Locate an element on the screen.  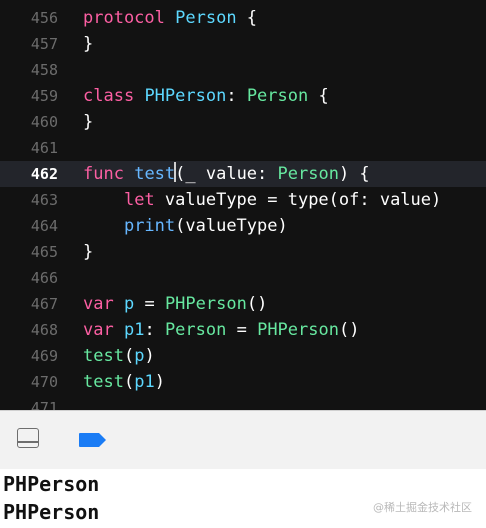
line-number: 458 is located at coordinates (29, 70).